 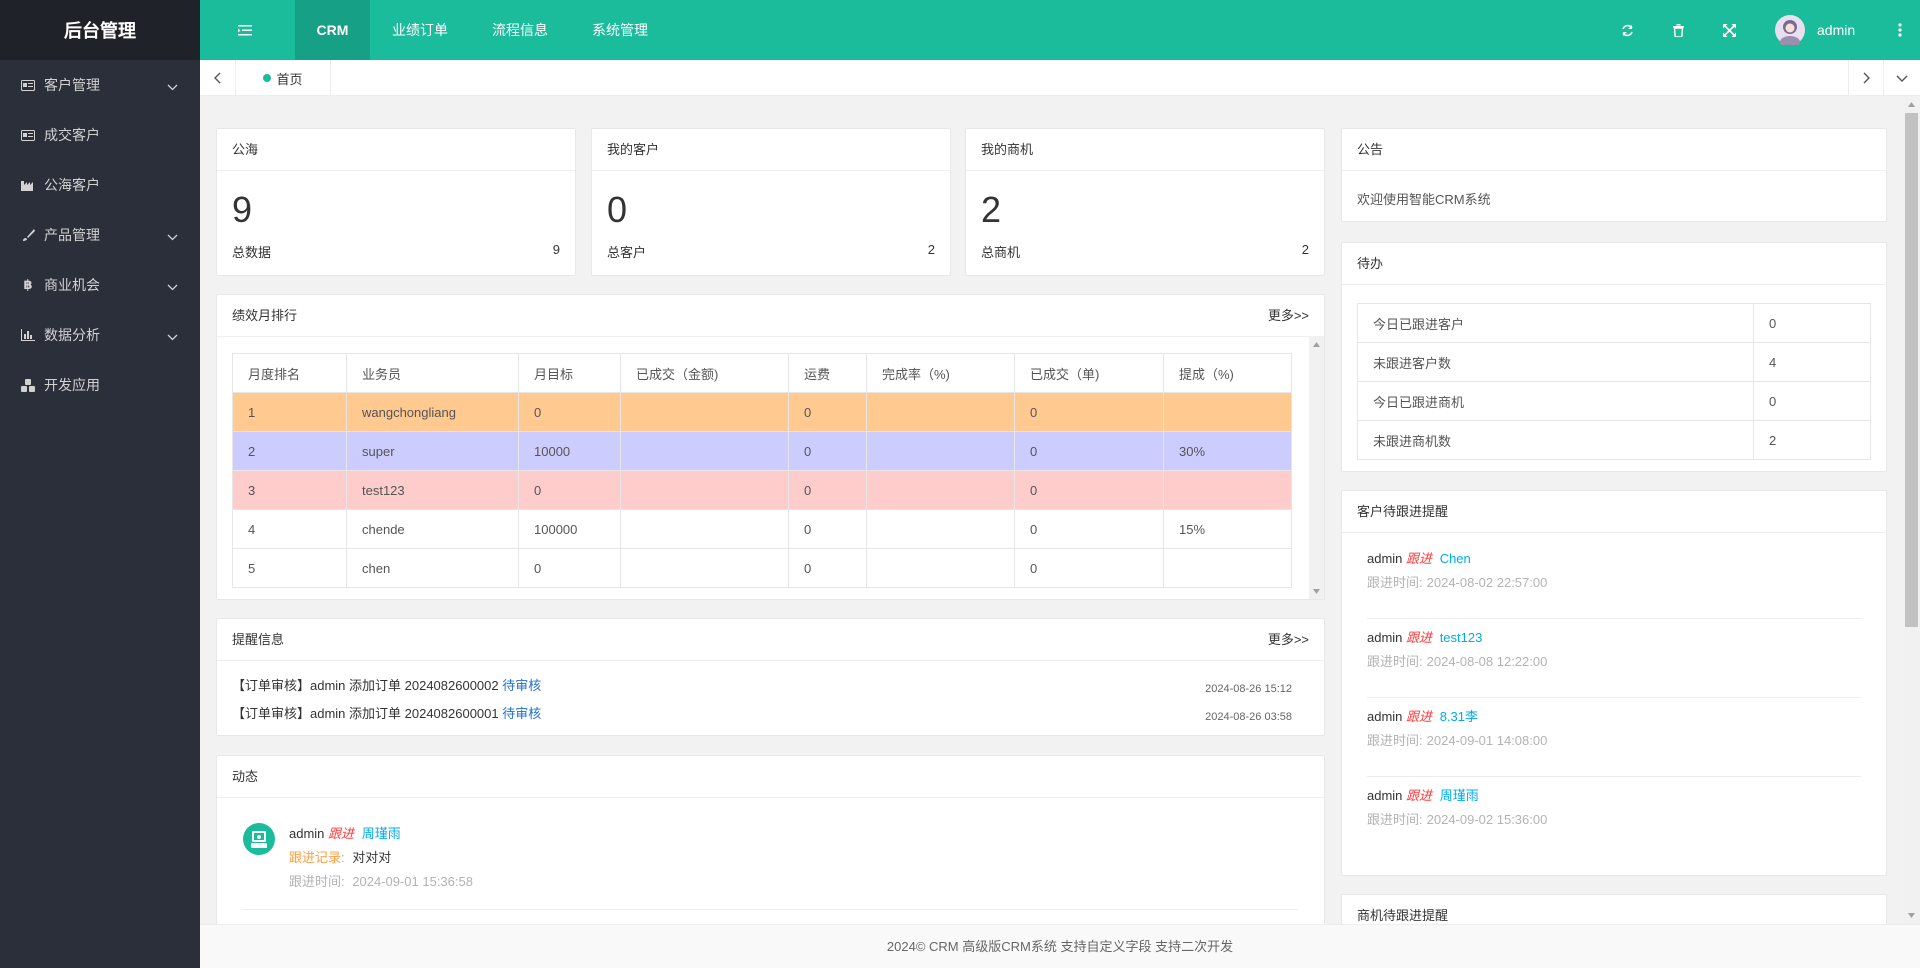 What do you see at coordinates (1678, 30) in the screenshot?
I see `trash-icon` at bounding box center [1678, 30].